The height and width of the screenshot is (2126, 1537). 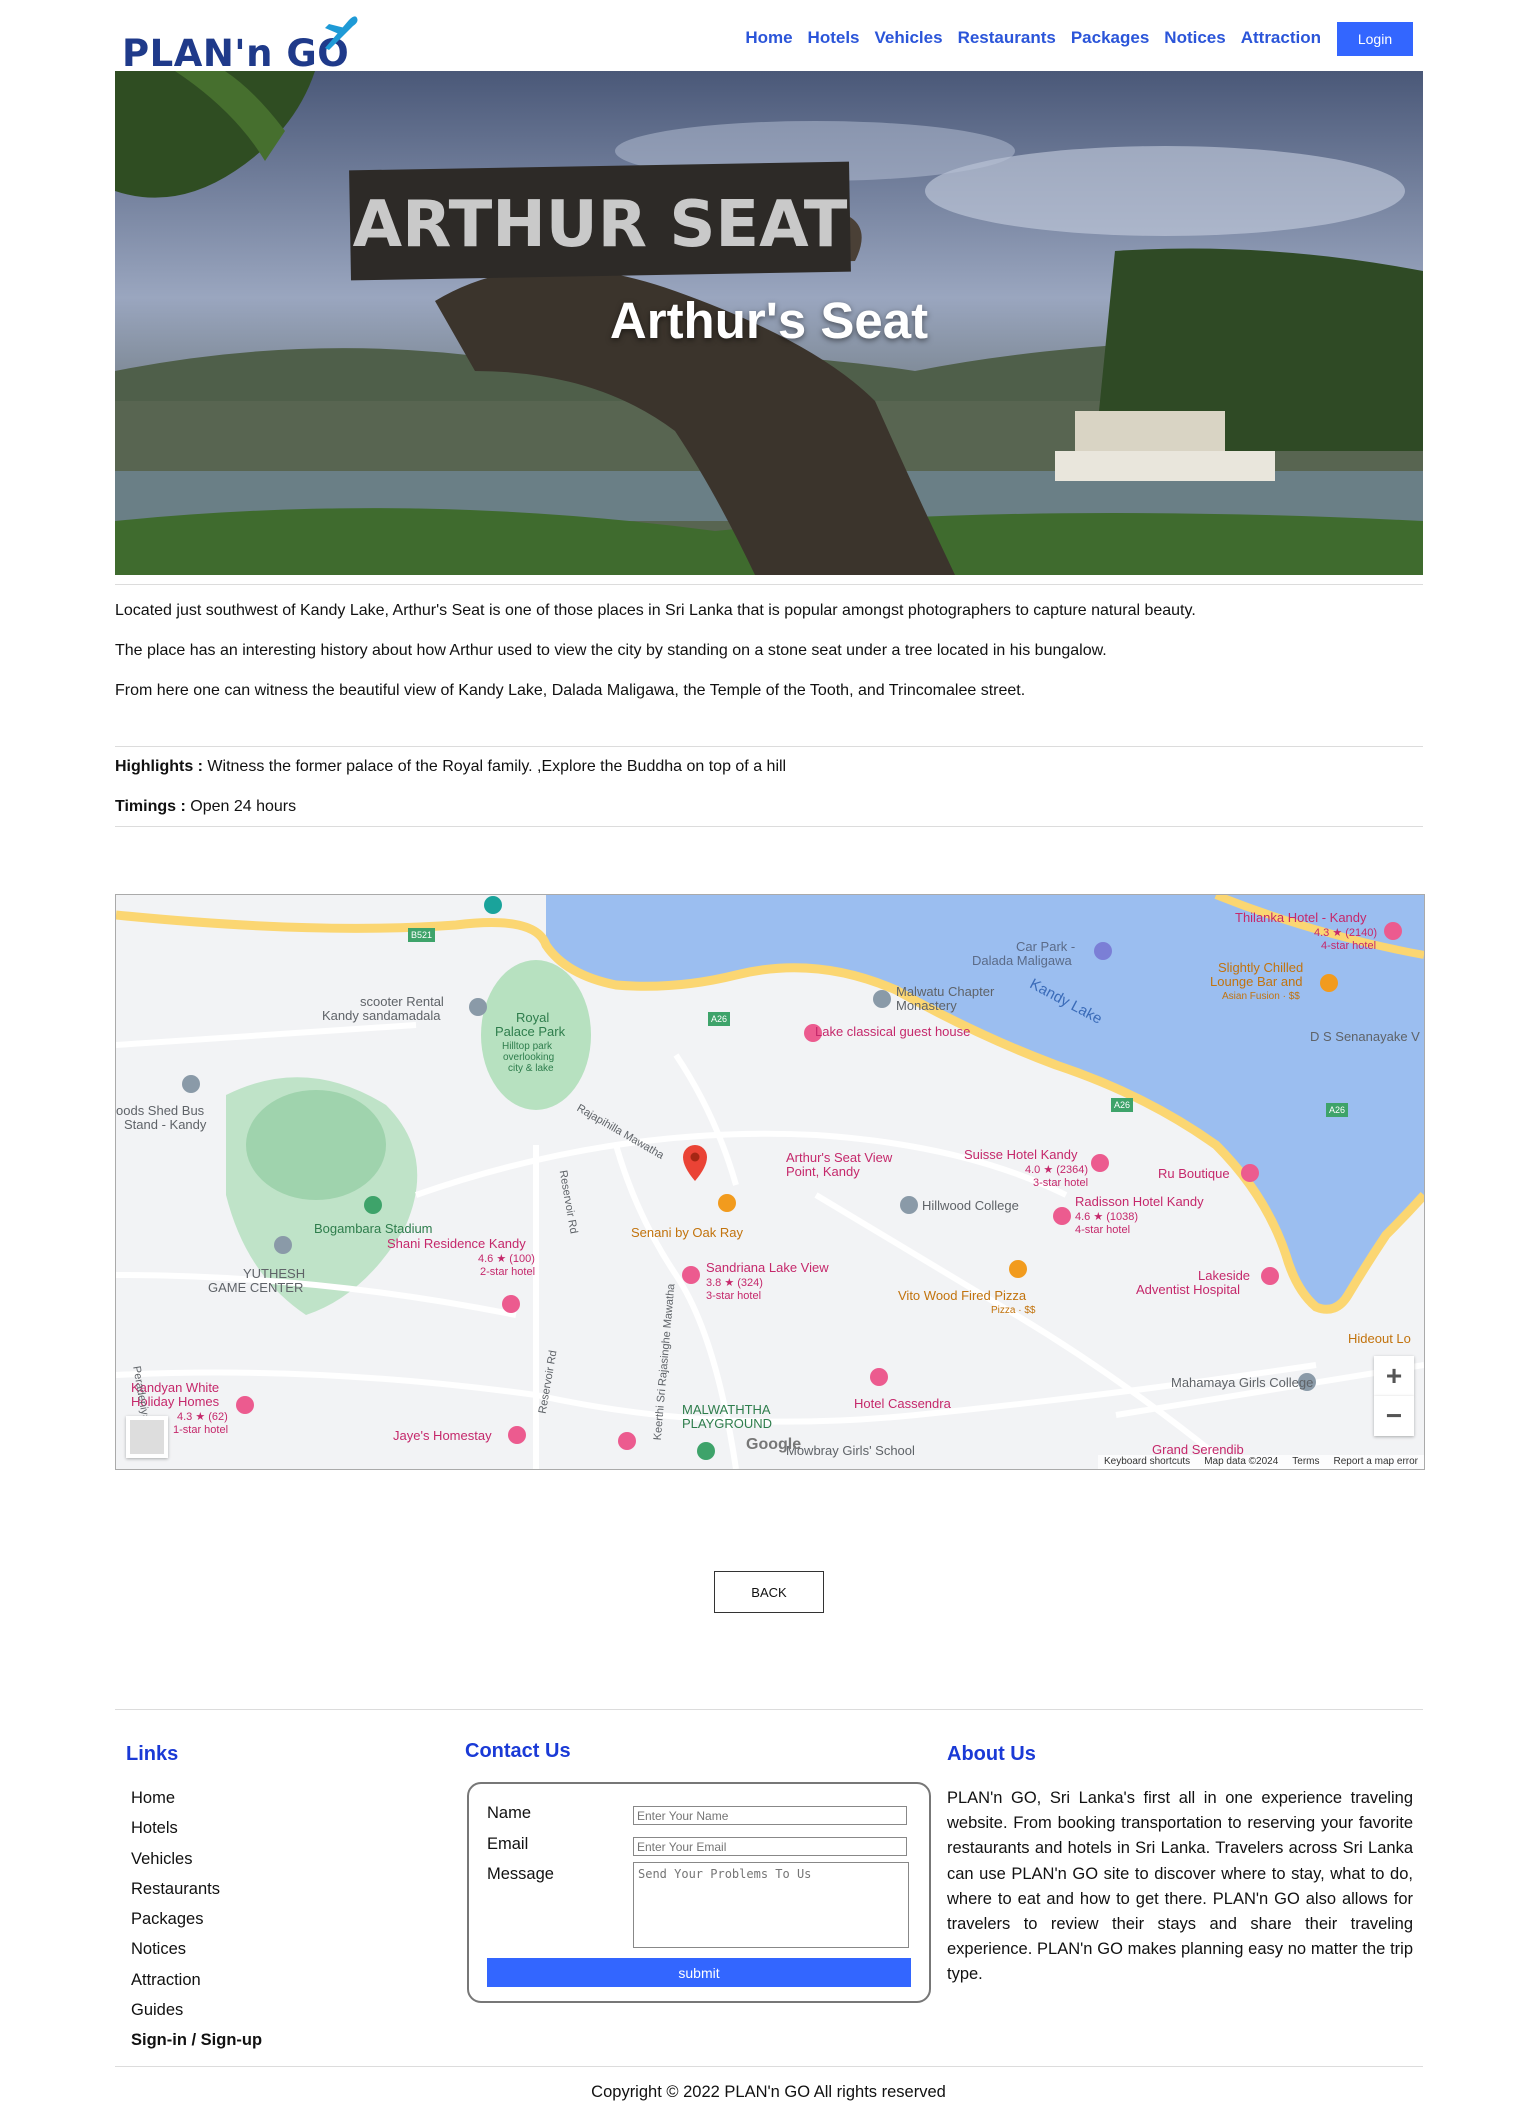 I want to click on map-label-shani: Shani Residence Kandy, so click(x=456, y=1244).